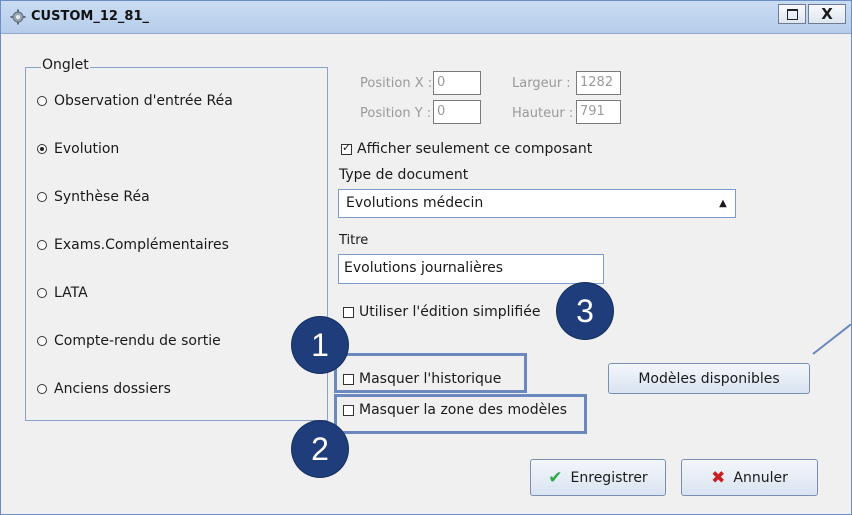  What do you see at coordinates (348, 312) in the screenshot?
I see `simplified-edit-checkbox` at bounding box center [348, 312].